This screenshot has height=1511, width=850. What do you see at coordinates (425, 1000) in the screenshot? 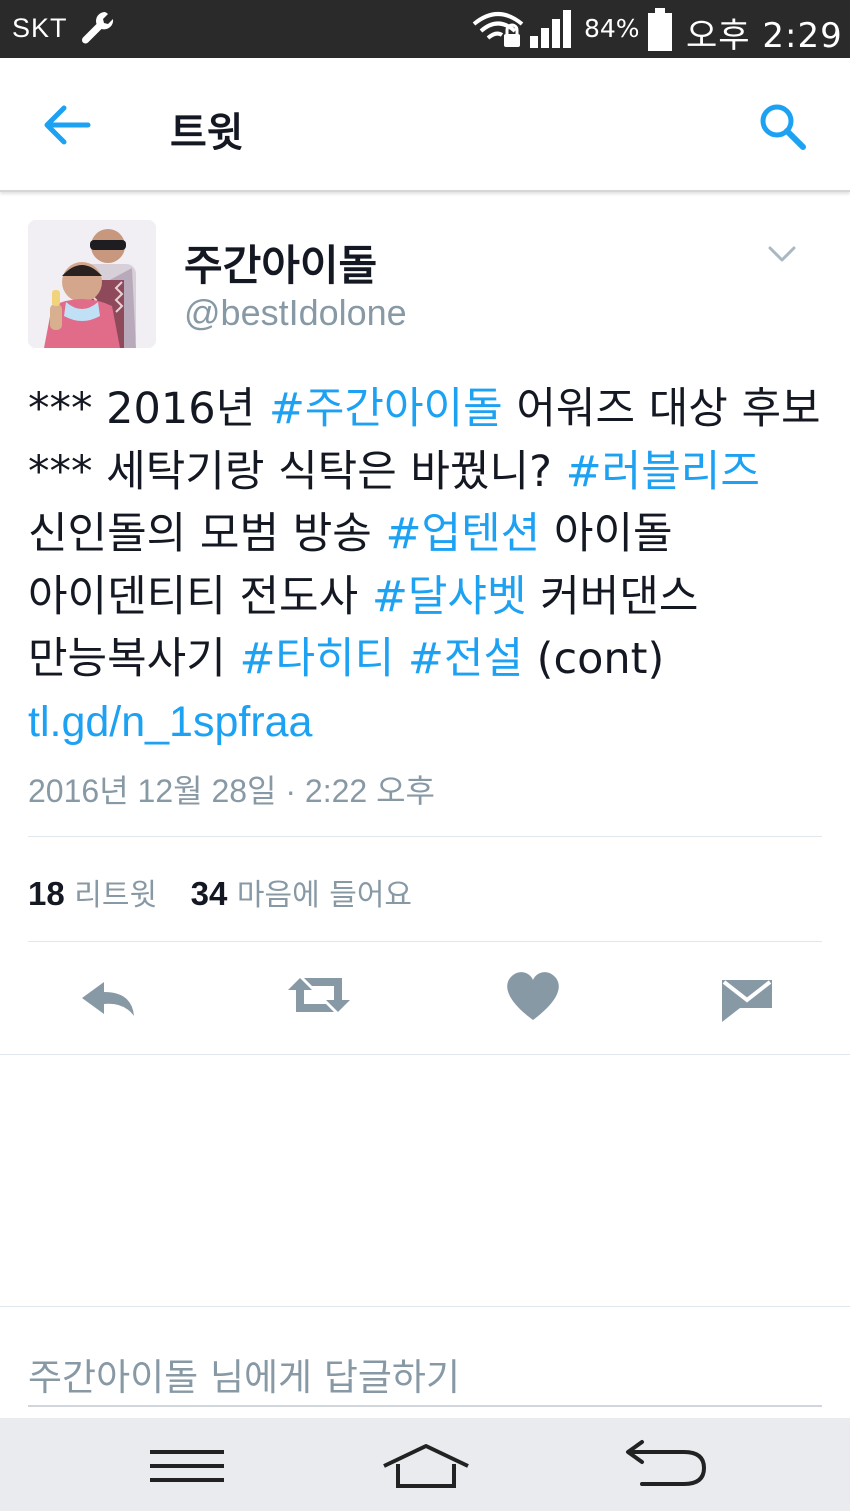
I see `tweet-actions` at bounding box center [425, 1000].